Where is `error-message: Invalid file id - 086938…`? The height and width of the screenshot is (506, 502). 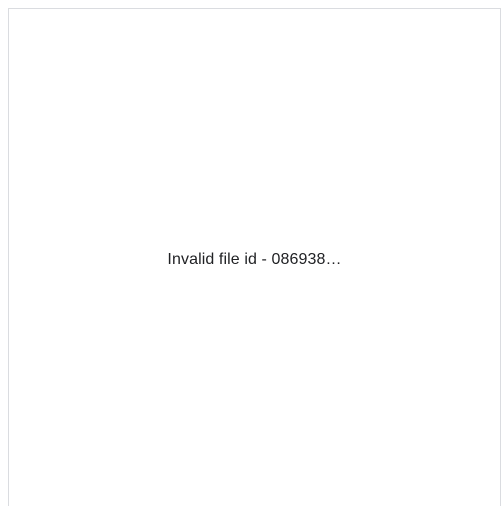
error-message: Invalid file id - 086938… is located at coordinates (254, 259).